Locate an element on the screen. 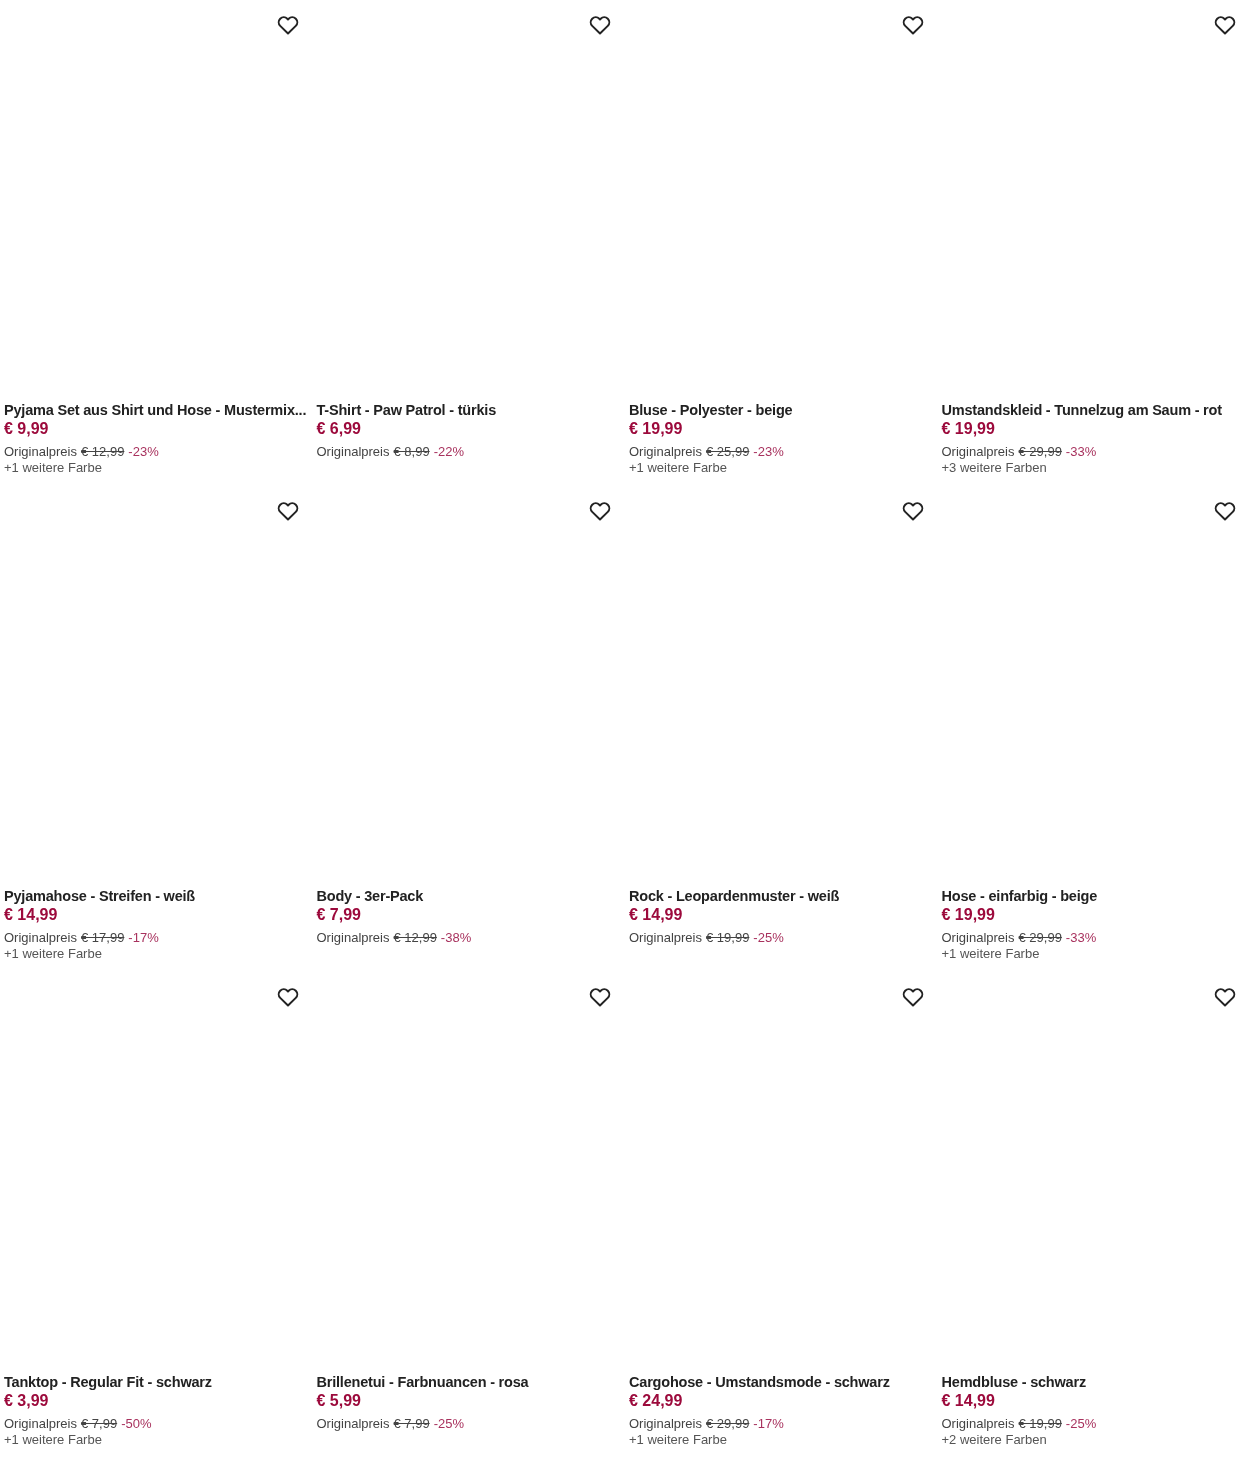 This screenshot has width=1250, height=1457. product-price: € 6,99 is located at coordinates (339, 429).